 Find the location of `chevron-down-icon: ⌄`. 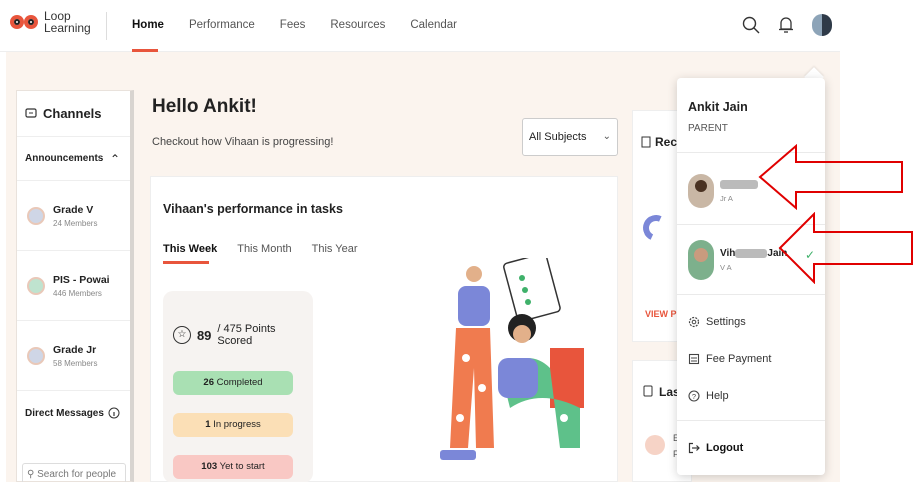

chevron-down-icon: ⌄ is located at coordinates (606, 136).